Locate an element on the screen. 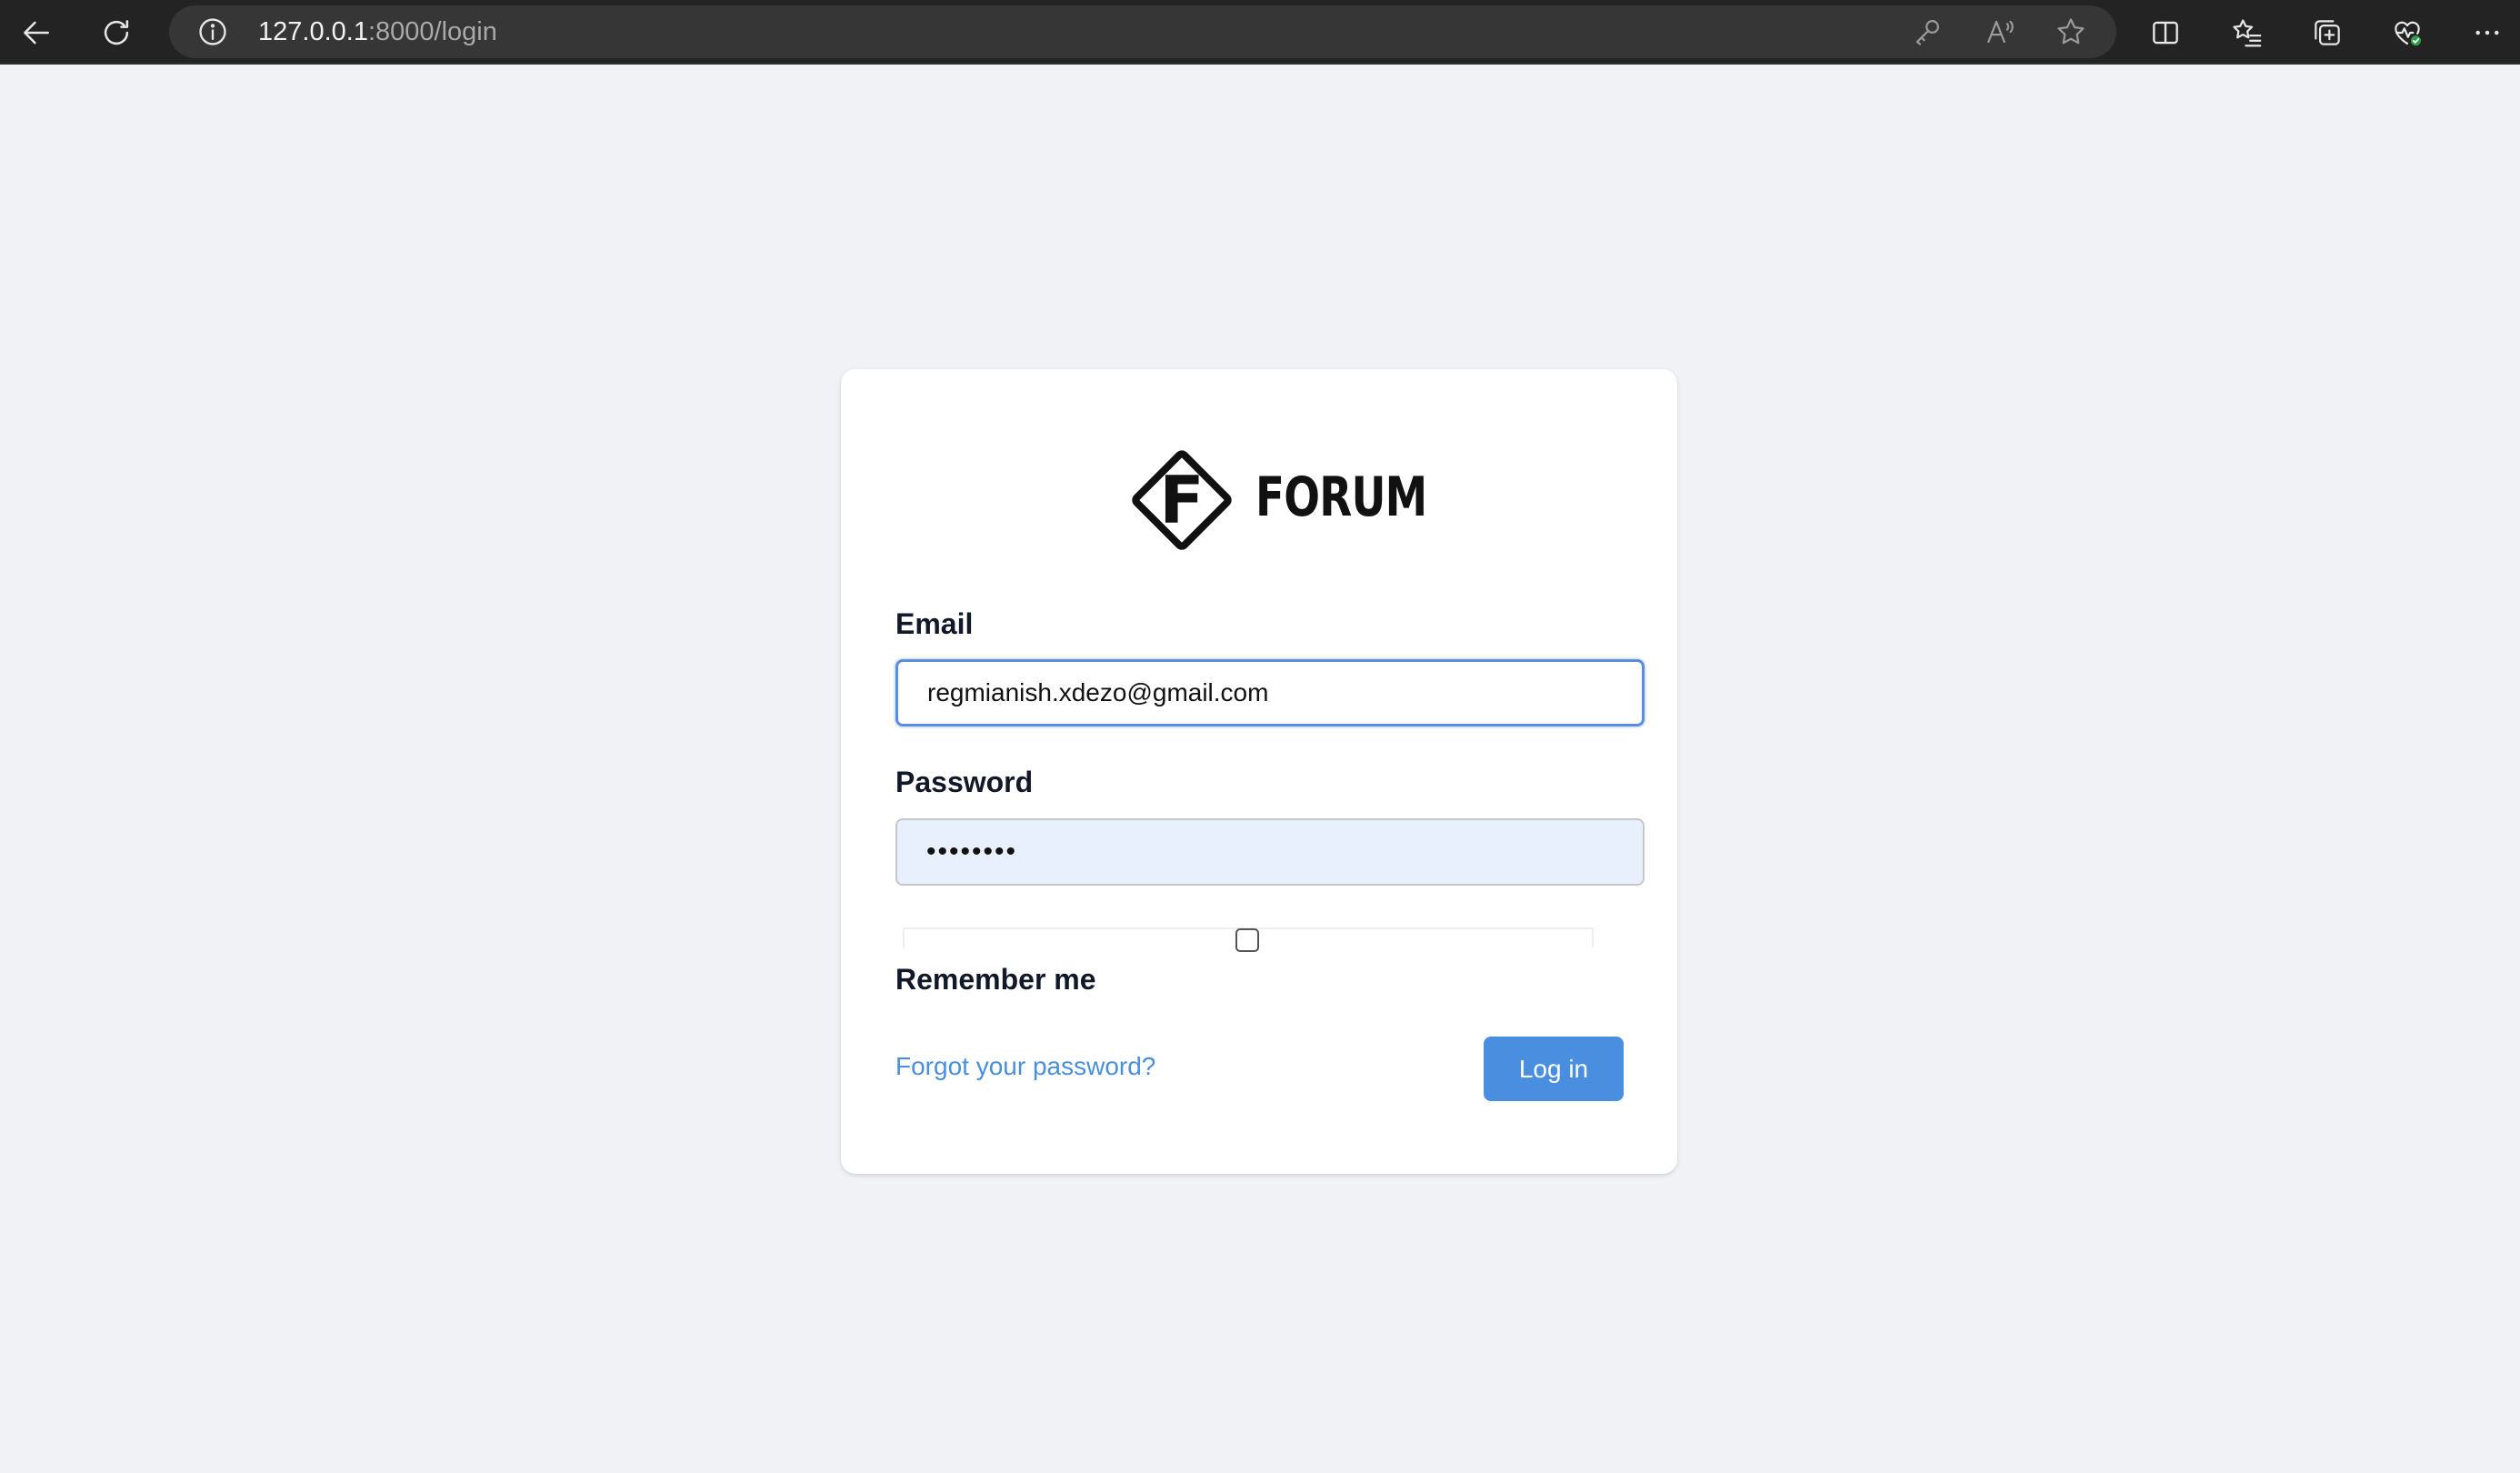 This screenshot has height=1473, width=2520. logo-mark-letter: F is located at coordinates (1181, 500).